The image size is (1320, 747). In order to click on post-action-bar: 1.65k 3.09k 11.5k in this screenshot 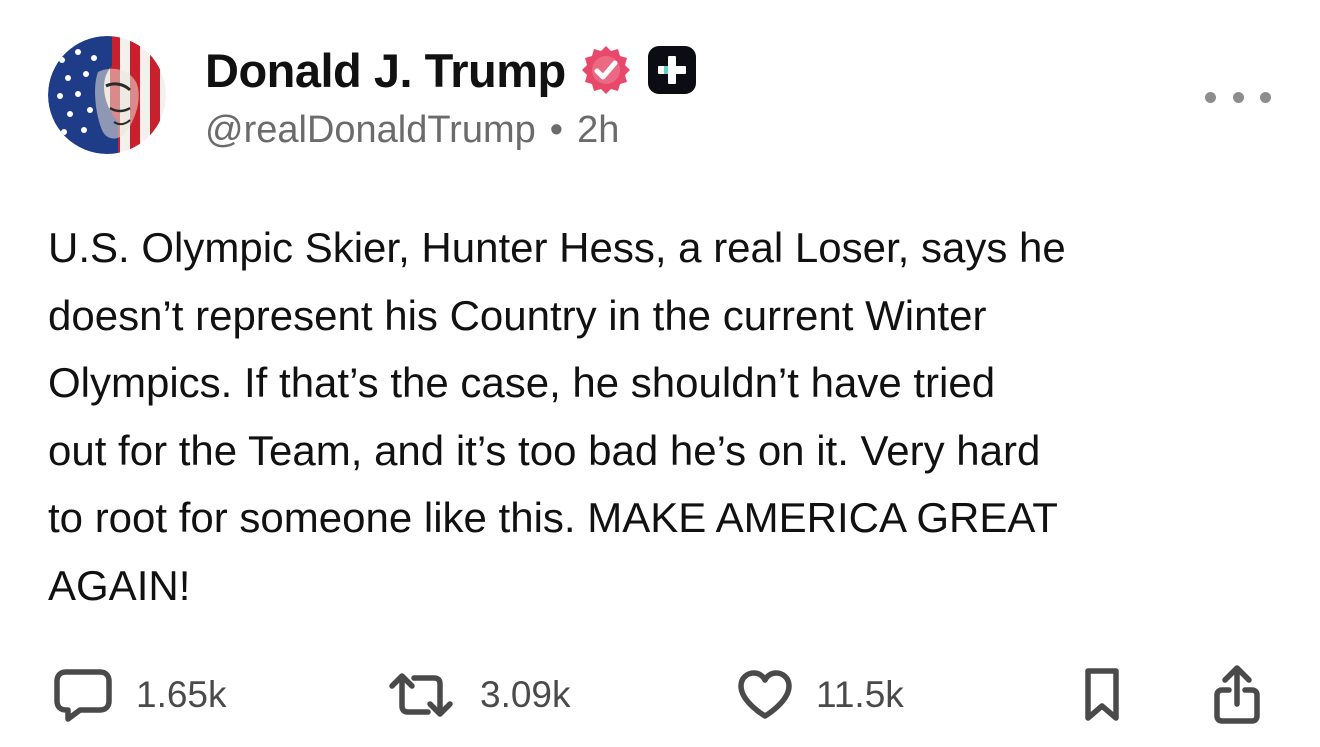, I will do `click(660, 695)`.